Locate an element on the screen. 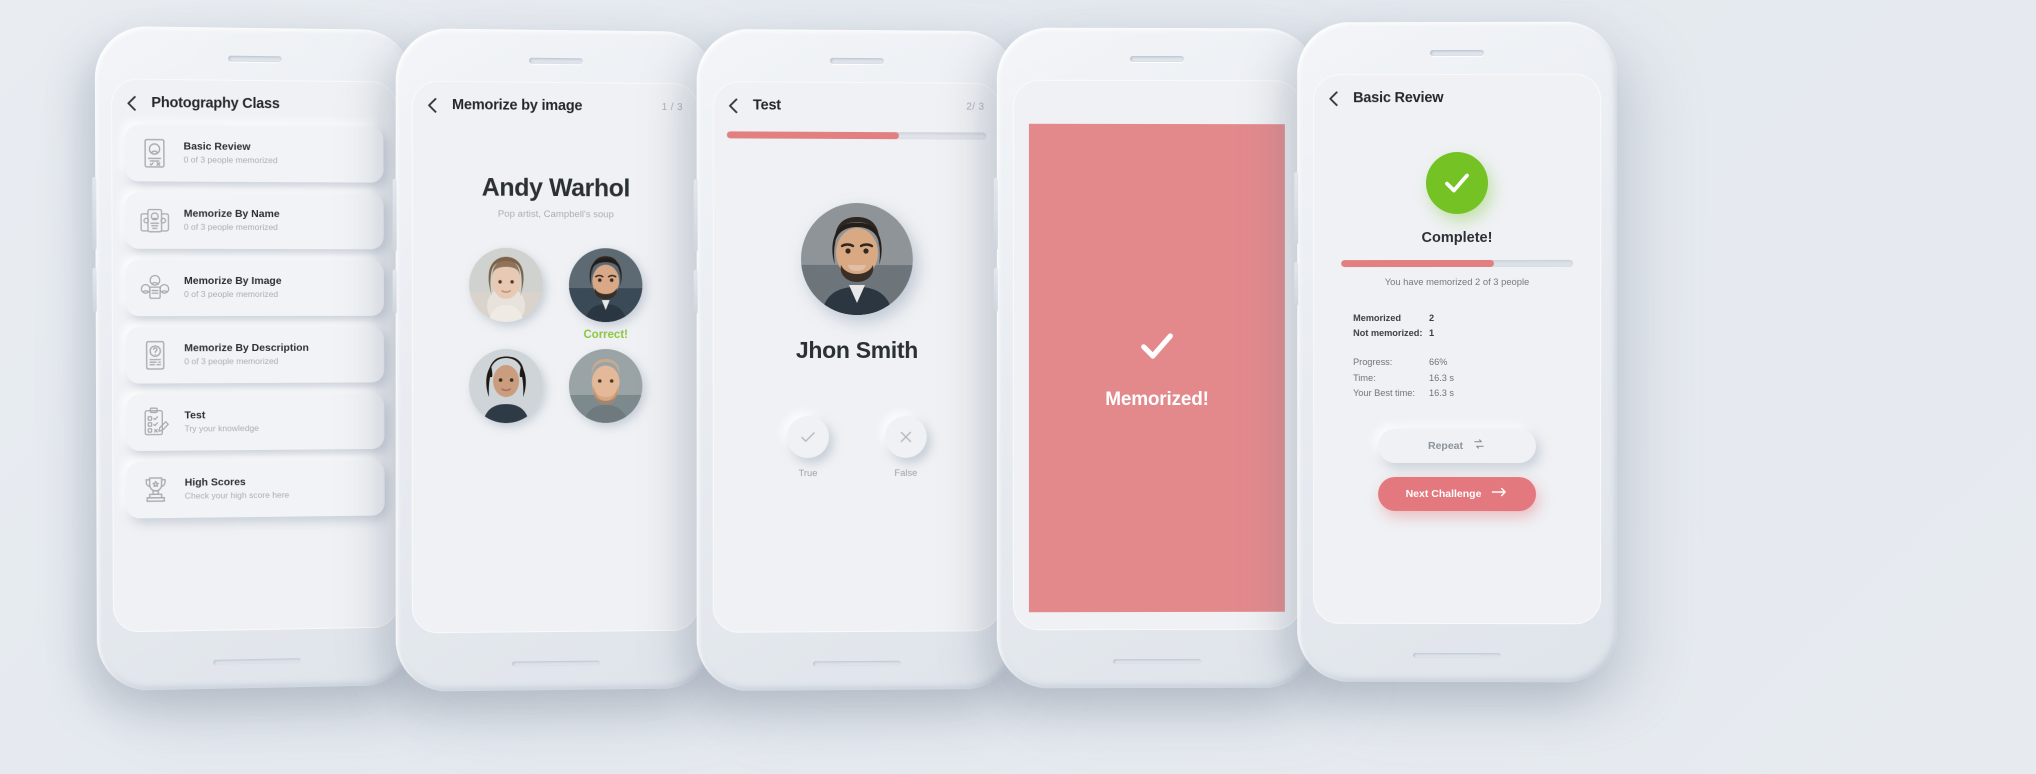 This screenshot has height=774, width=2036. navigation-bar: Basic Review is located at coordinates (1457, 92).